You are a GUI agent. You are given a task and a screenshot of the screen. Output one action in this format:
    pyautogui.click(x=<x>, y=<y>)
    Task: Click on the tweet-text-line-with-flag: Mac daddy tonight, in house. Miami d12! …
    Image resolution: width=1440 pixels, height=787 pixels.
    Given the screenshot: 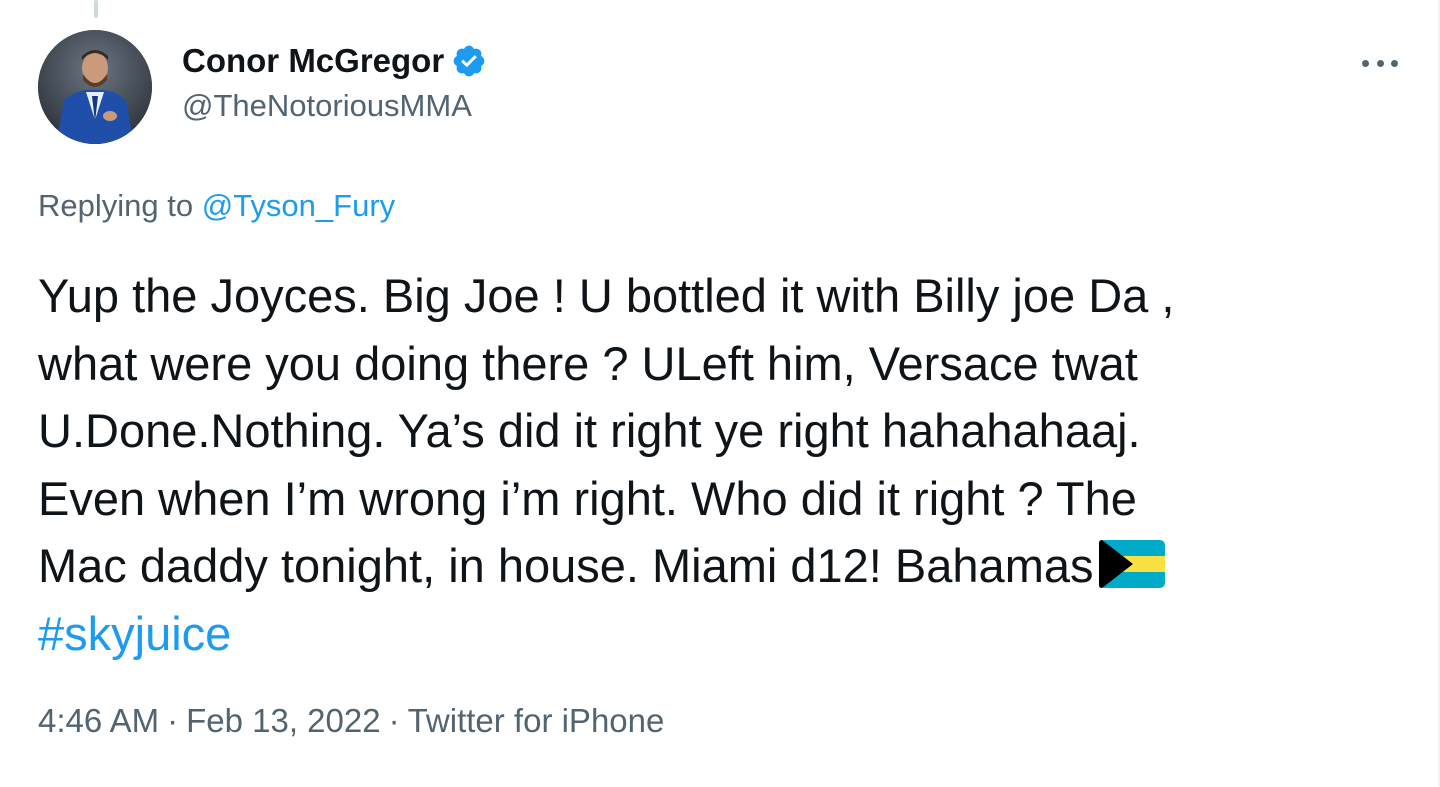 What is the action you would take?
    pyautogui.click(x=718, y=566)
    